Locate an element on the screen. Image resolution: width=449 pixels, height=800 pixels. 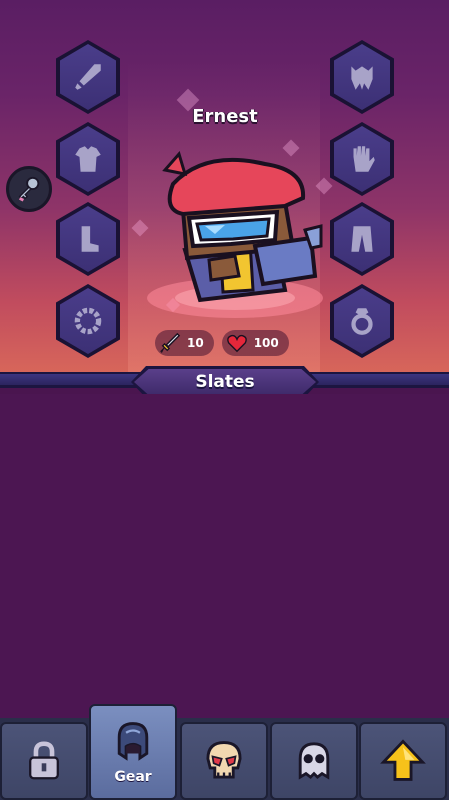
boot-icon is located at coordinates (90, 239).